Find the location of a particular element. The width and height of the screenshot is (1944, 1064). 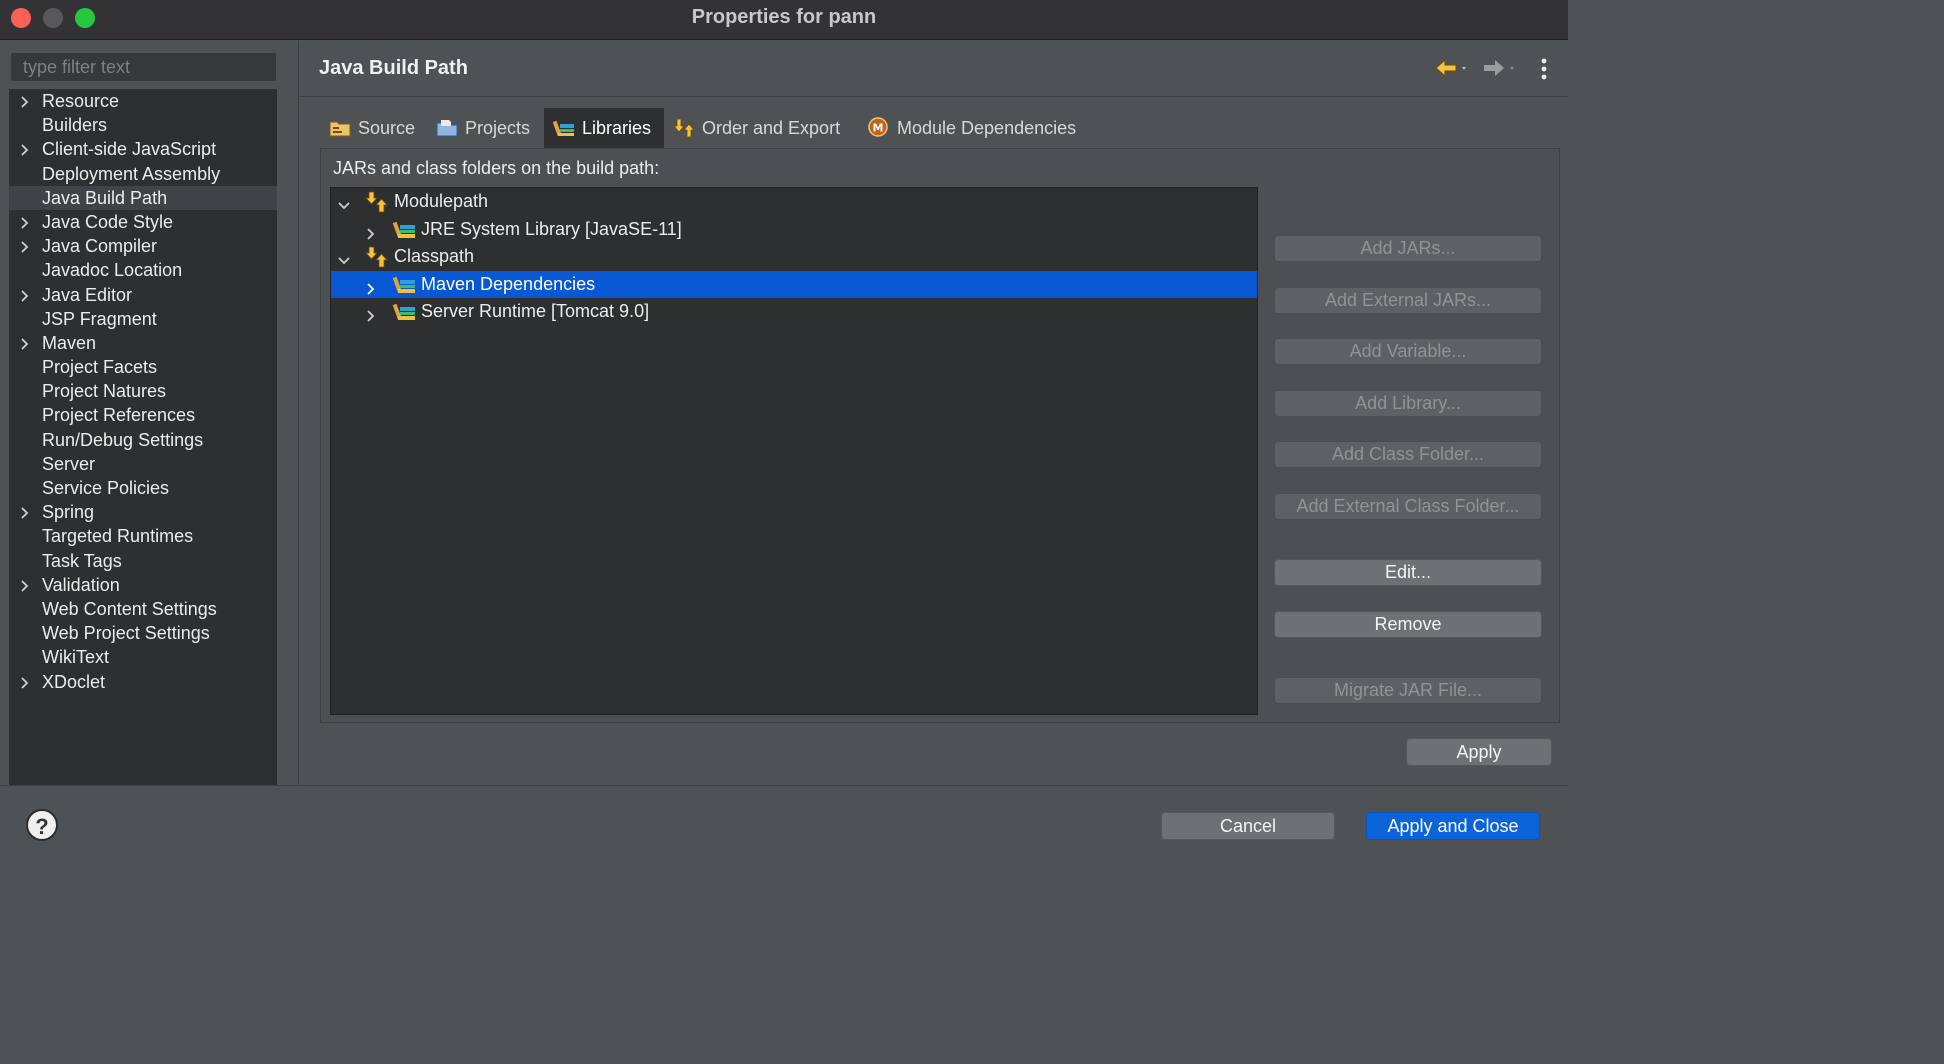

sidebar-item-label: Project Natures is located at coordinates (104, 391).